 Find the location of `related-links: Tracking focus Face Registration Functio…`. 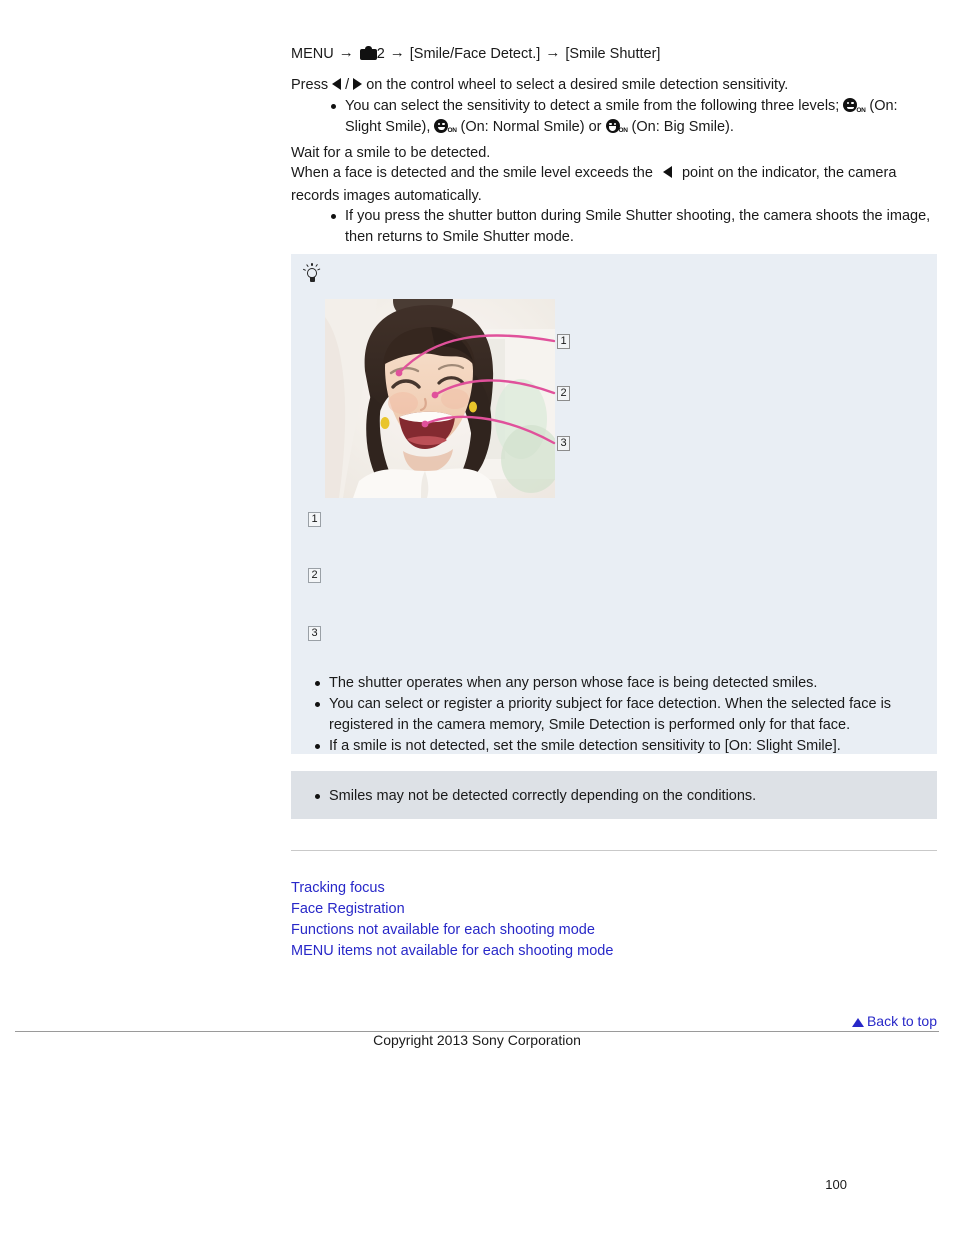

related-links: Tracking focus Face Registration Functio… is located at coordinates (452, 920).